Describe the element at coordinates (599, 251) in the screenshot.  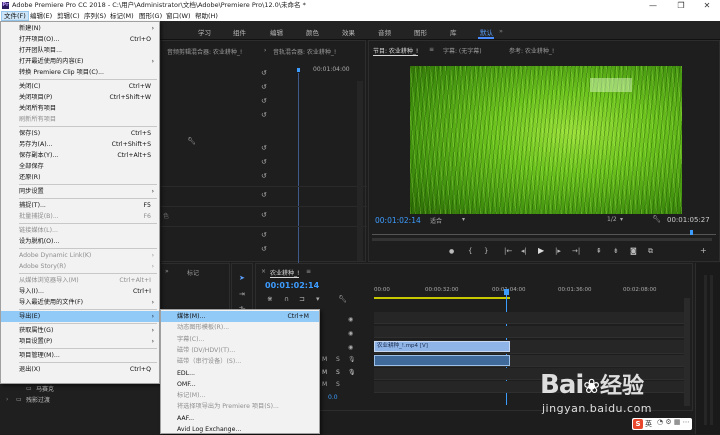
I see `lift-icon: ⇞` at that location.